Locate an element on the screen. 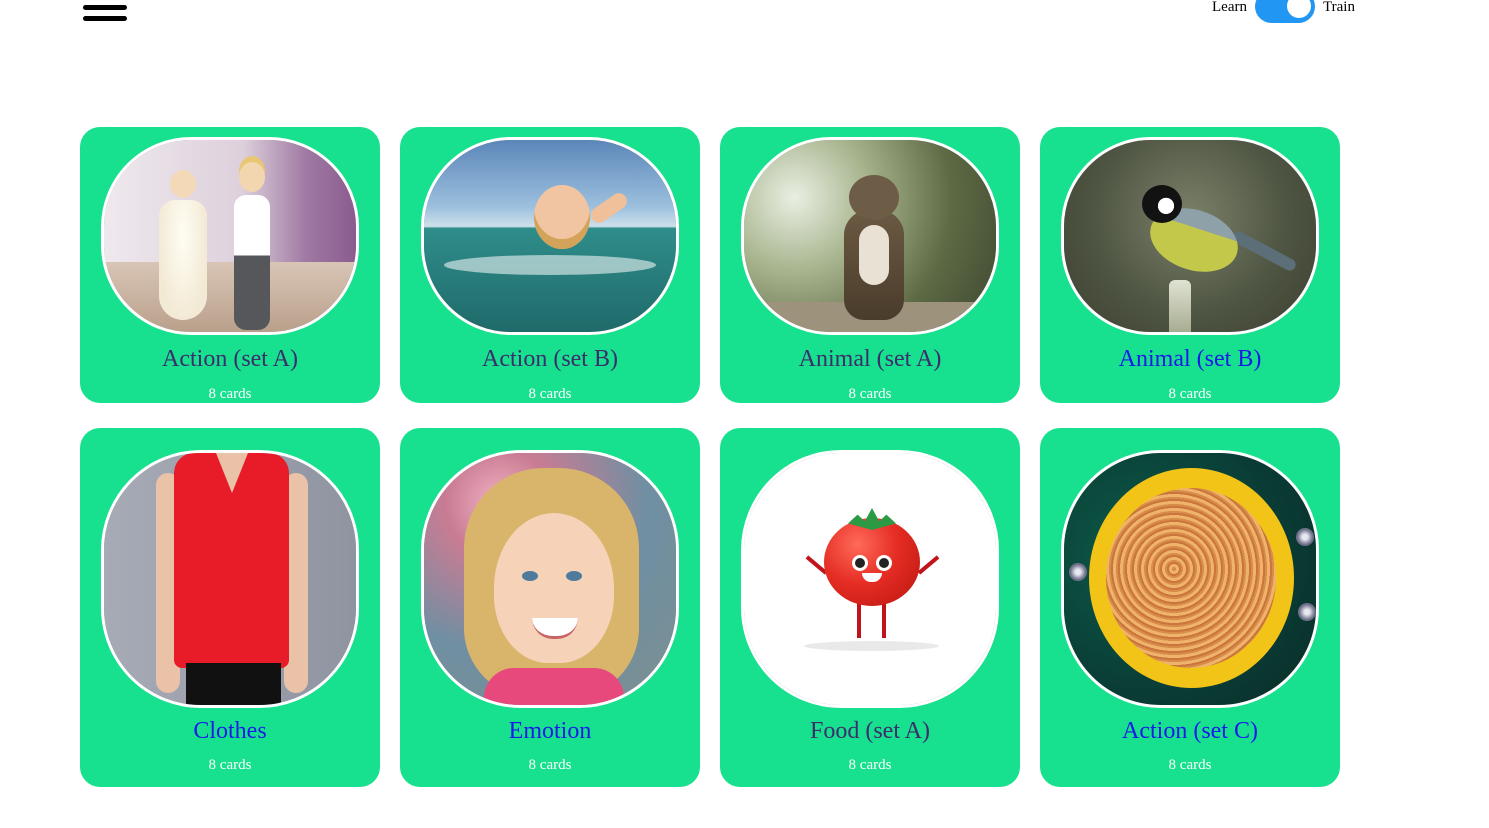 This screenshot has height=828, width=1489. bird-image is located at coordinates (1190, 236).